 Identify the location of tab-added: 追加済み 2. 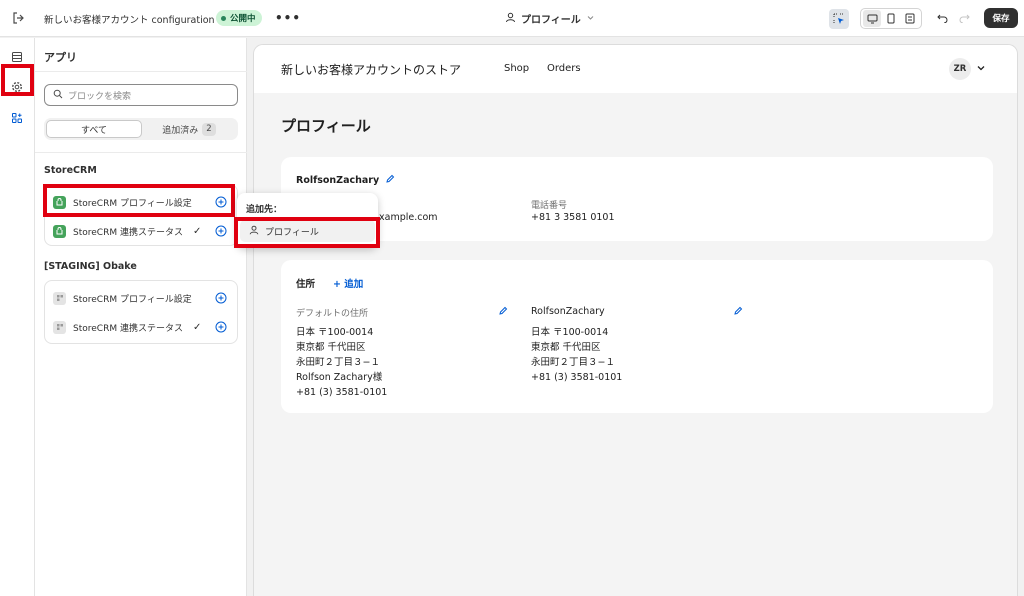
(189, 129).